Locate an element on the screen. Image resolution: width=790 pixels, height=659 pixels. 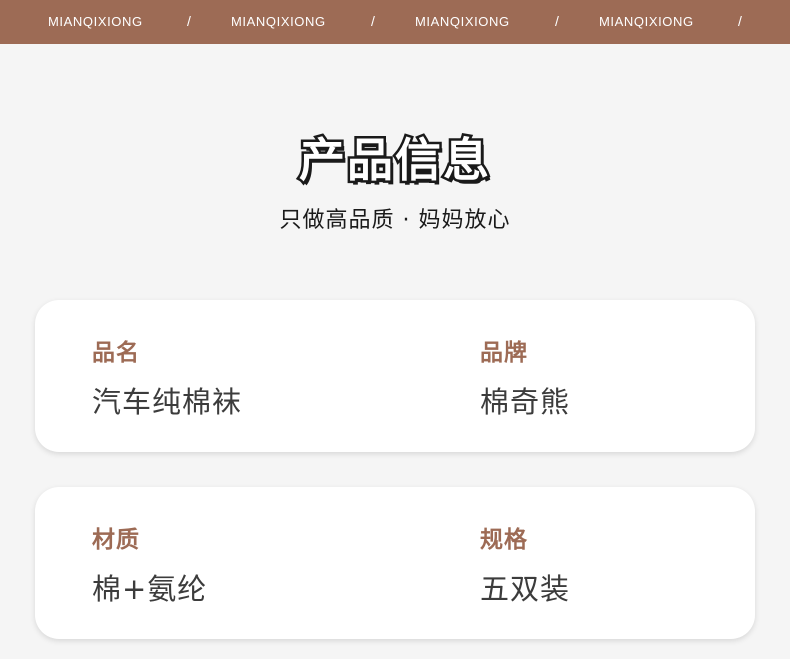
field-material: 材质 棉+氨纶 is located at coordinates (149, 566).